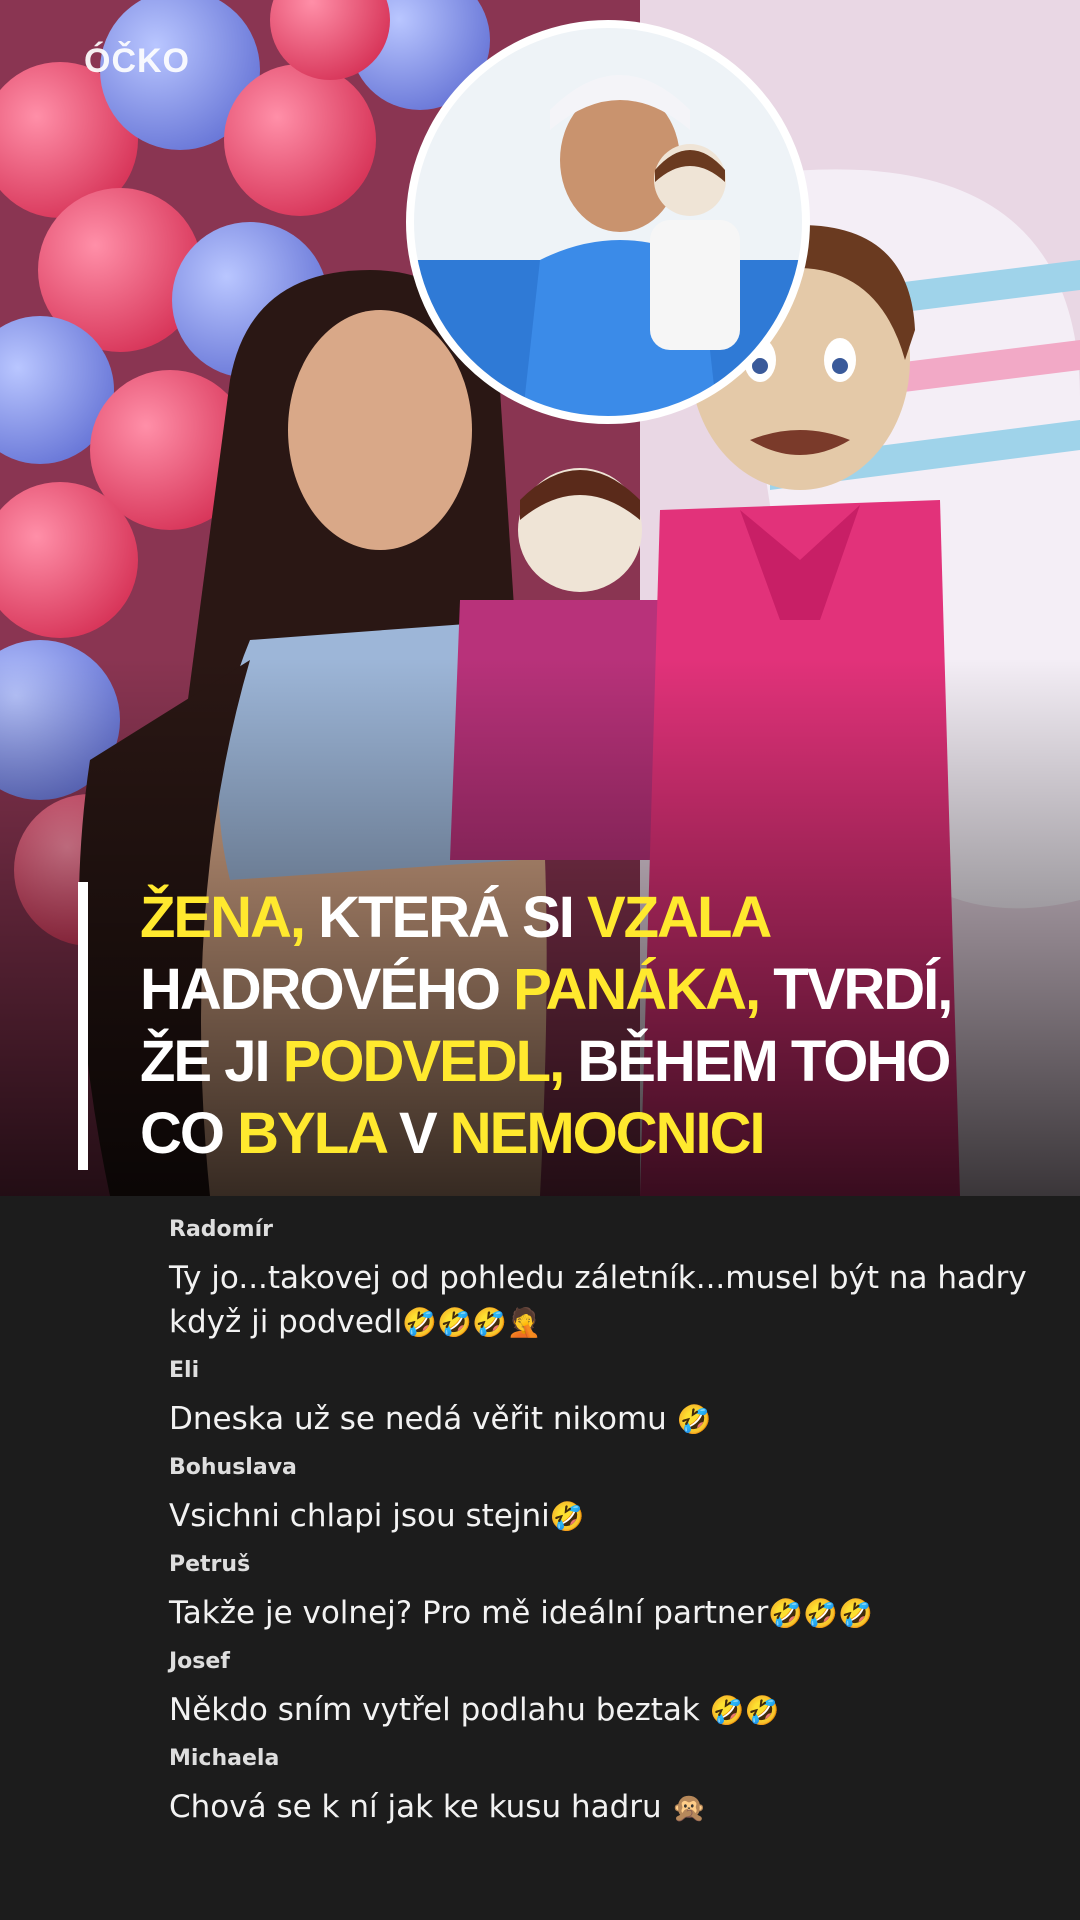  What do you see at coordinates (327, 989) in the screenshot?
I see `headline-text: hadrového` at bounding box center [327, 989].